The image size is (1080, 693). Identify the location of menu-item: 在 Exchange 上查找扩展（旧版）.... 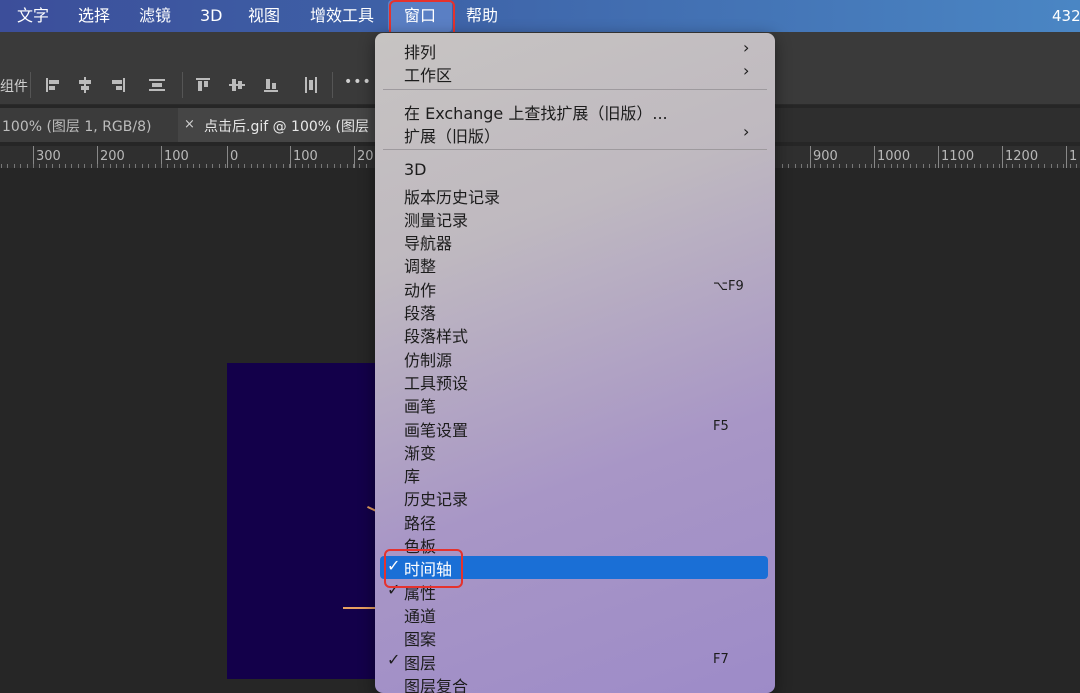
(575, 111).